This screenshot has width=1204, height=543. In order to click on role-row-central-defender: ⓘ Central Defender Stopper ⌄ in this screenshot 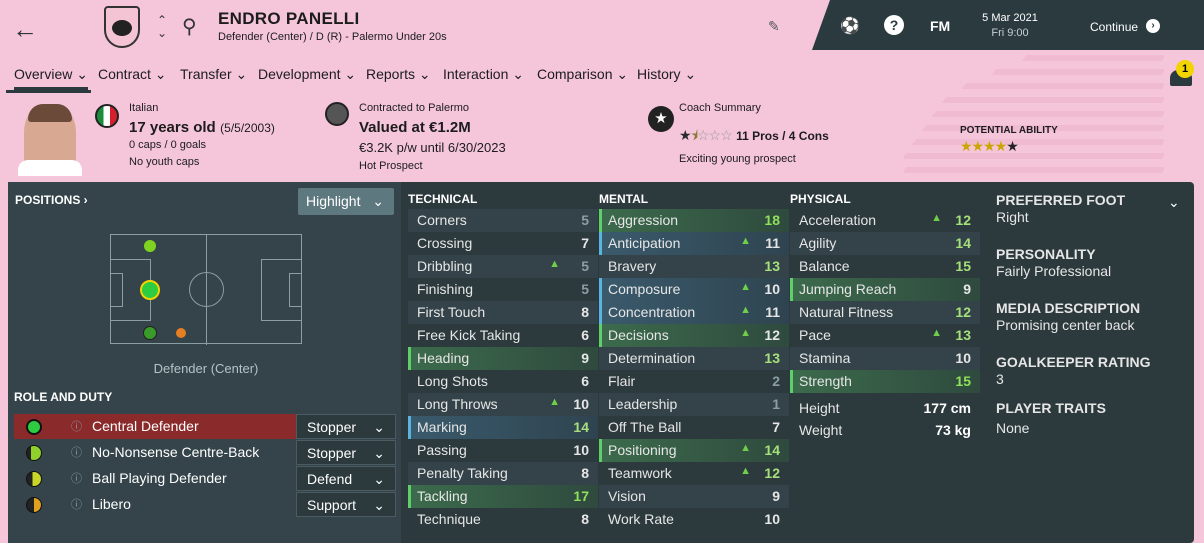, I will do `click(205, 426)`.